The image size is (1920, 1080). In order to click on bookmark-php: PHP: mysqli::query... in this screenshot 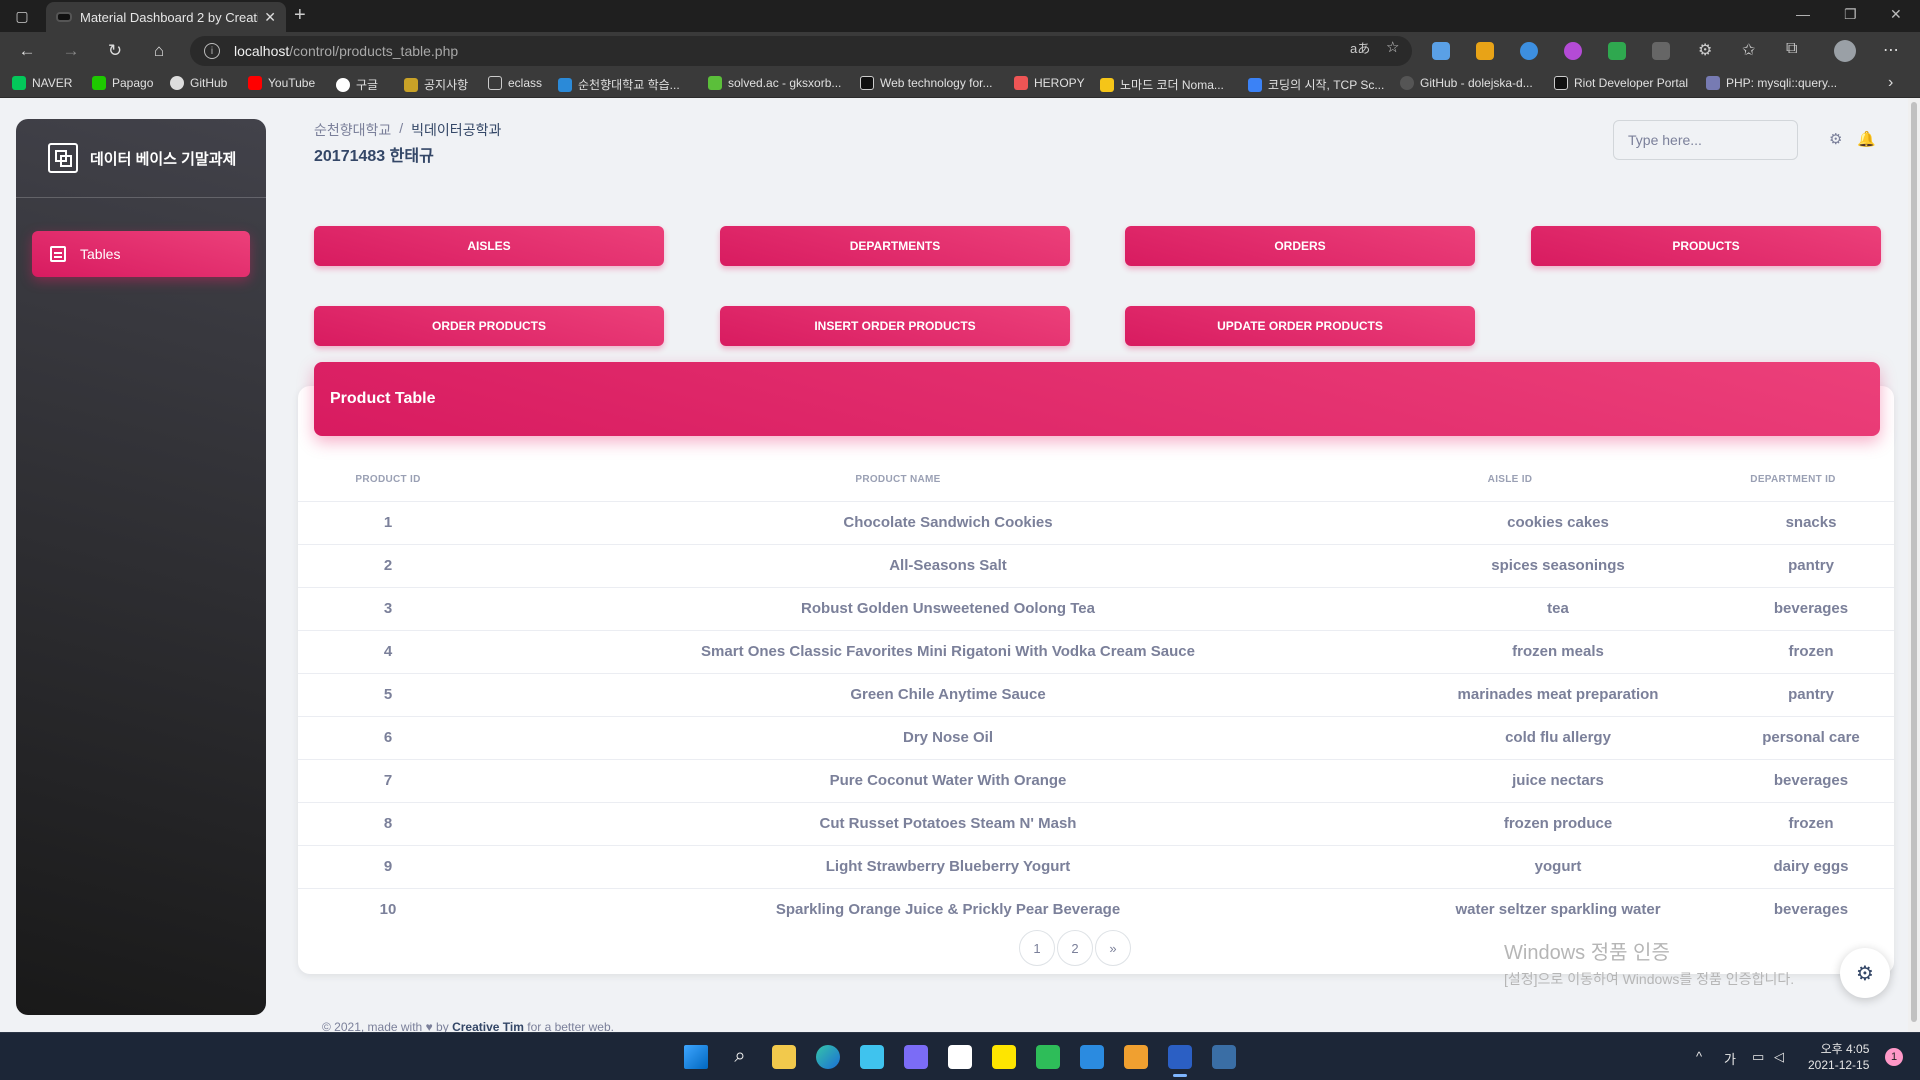, I will do `click(1771, 83)`.